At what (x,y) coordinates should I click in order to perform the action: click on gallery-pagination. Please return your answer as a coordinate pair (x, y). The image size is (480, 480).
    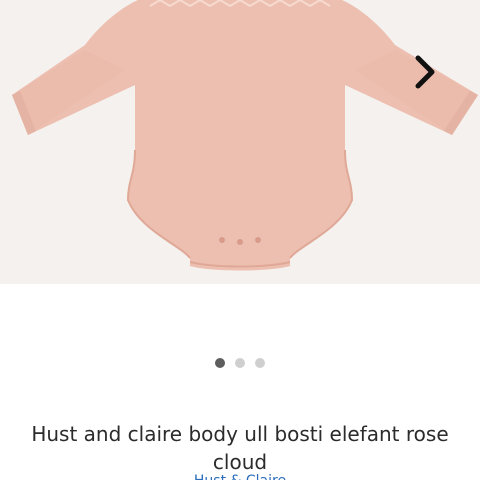
    Looking at the image, I should click on (240, 364).